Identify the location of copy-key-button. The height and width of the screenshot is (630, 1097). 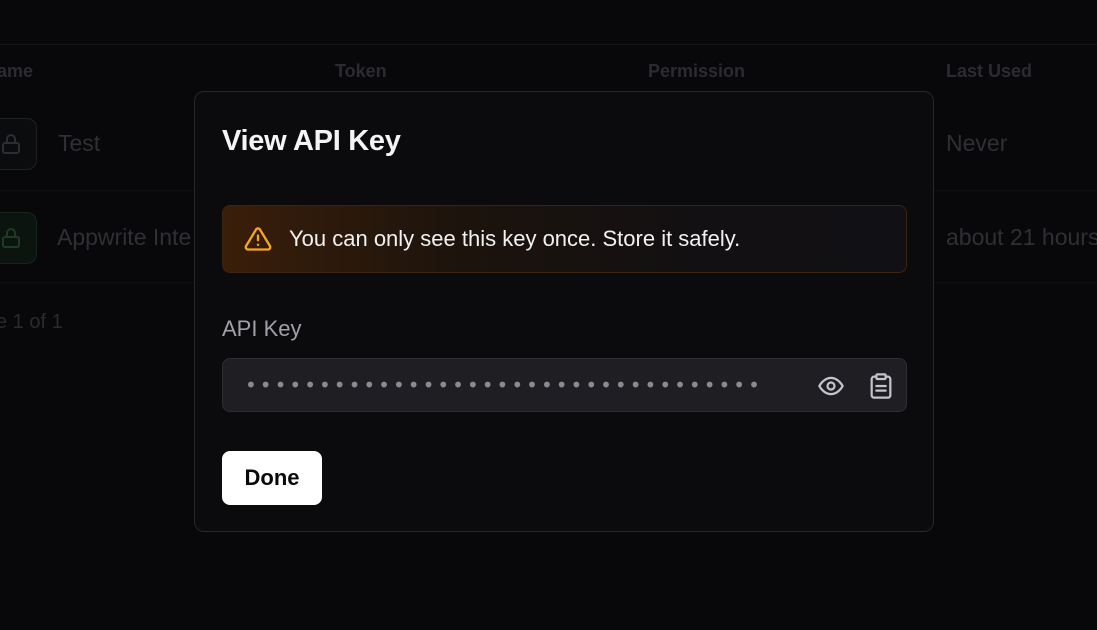
(881, 386).